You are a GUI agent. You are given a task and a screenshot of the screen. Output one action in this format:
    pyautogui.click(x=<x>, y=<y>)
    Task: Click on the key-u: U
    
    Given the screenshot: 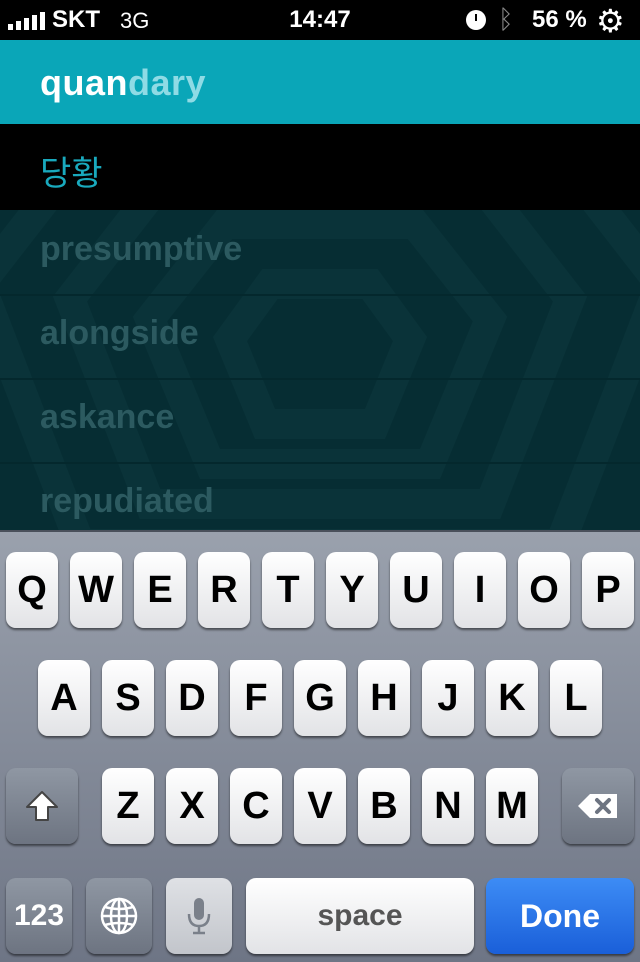 What is the action you would take?
    pyautogui.click(x=416, y=590)
    